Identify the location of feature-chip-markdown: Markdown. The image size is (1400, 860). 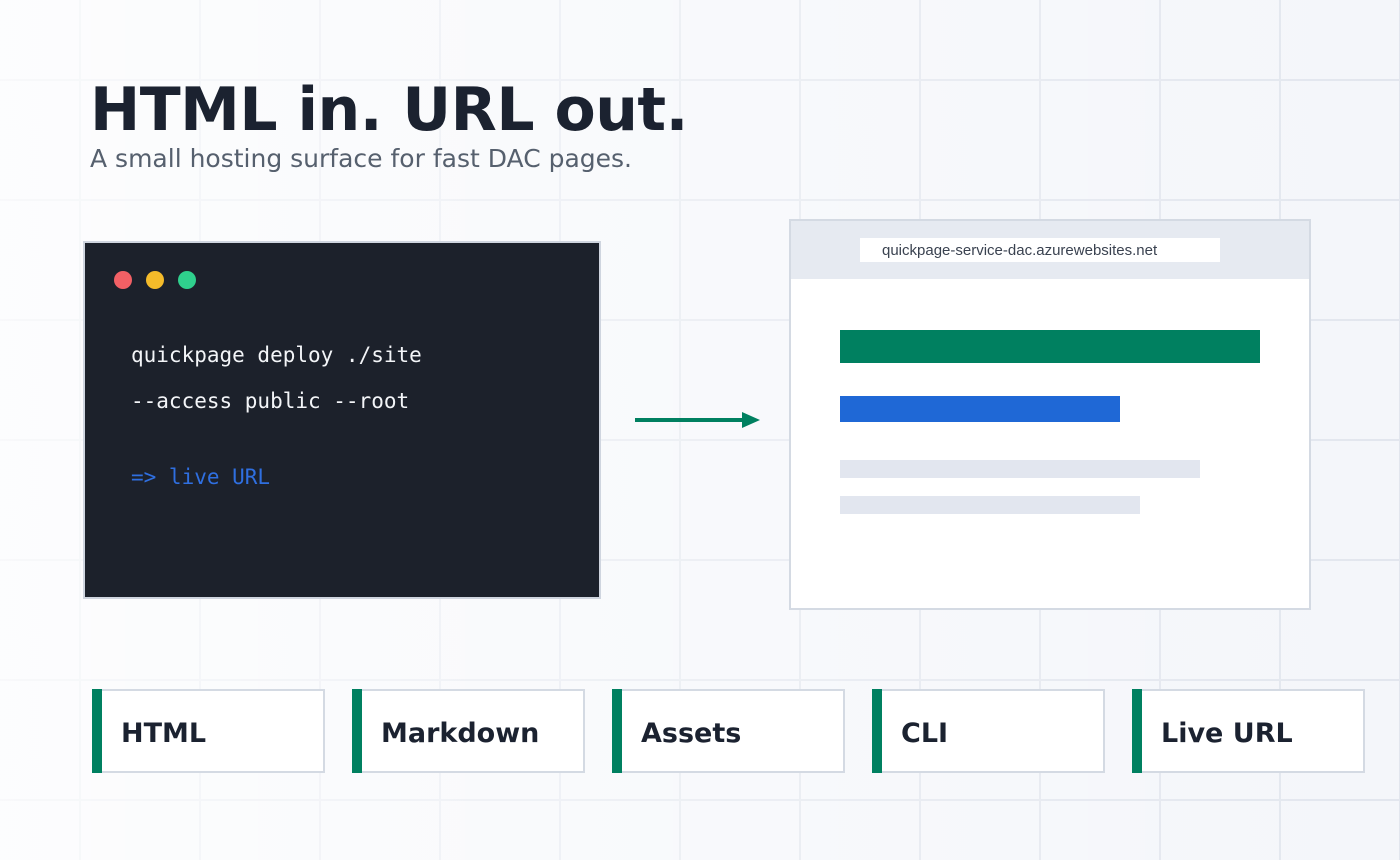
(468, 731).